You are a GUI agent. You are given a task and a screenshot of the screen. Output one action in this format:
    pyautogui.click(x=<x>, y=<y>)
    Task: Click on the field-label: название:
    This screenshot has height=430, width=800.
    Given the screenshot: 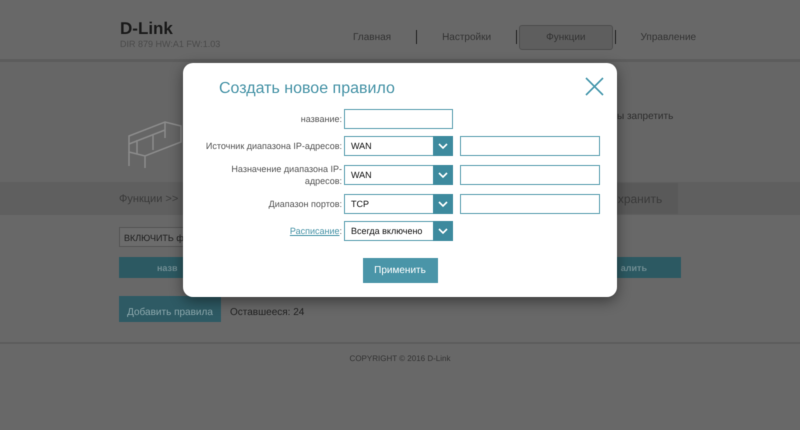 What is the action you would take?
    pyautogui.click(x=321, y=119)
    